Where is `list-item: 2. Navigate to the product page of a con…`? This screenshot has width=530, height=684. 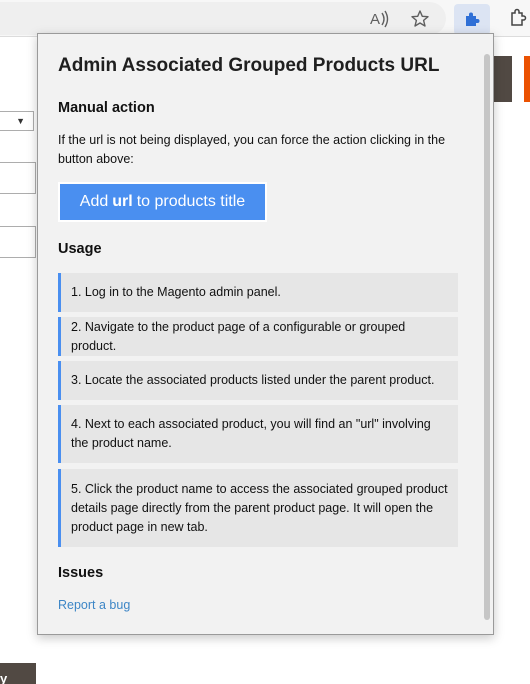
list-item: 2. Navigate to the product page of a con… is located at coordinates (258, 336).